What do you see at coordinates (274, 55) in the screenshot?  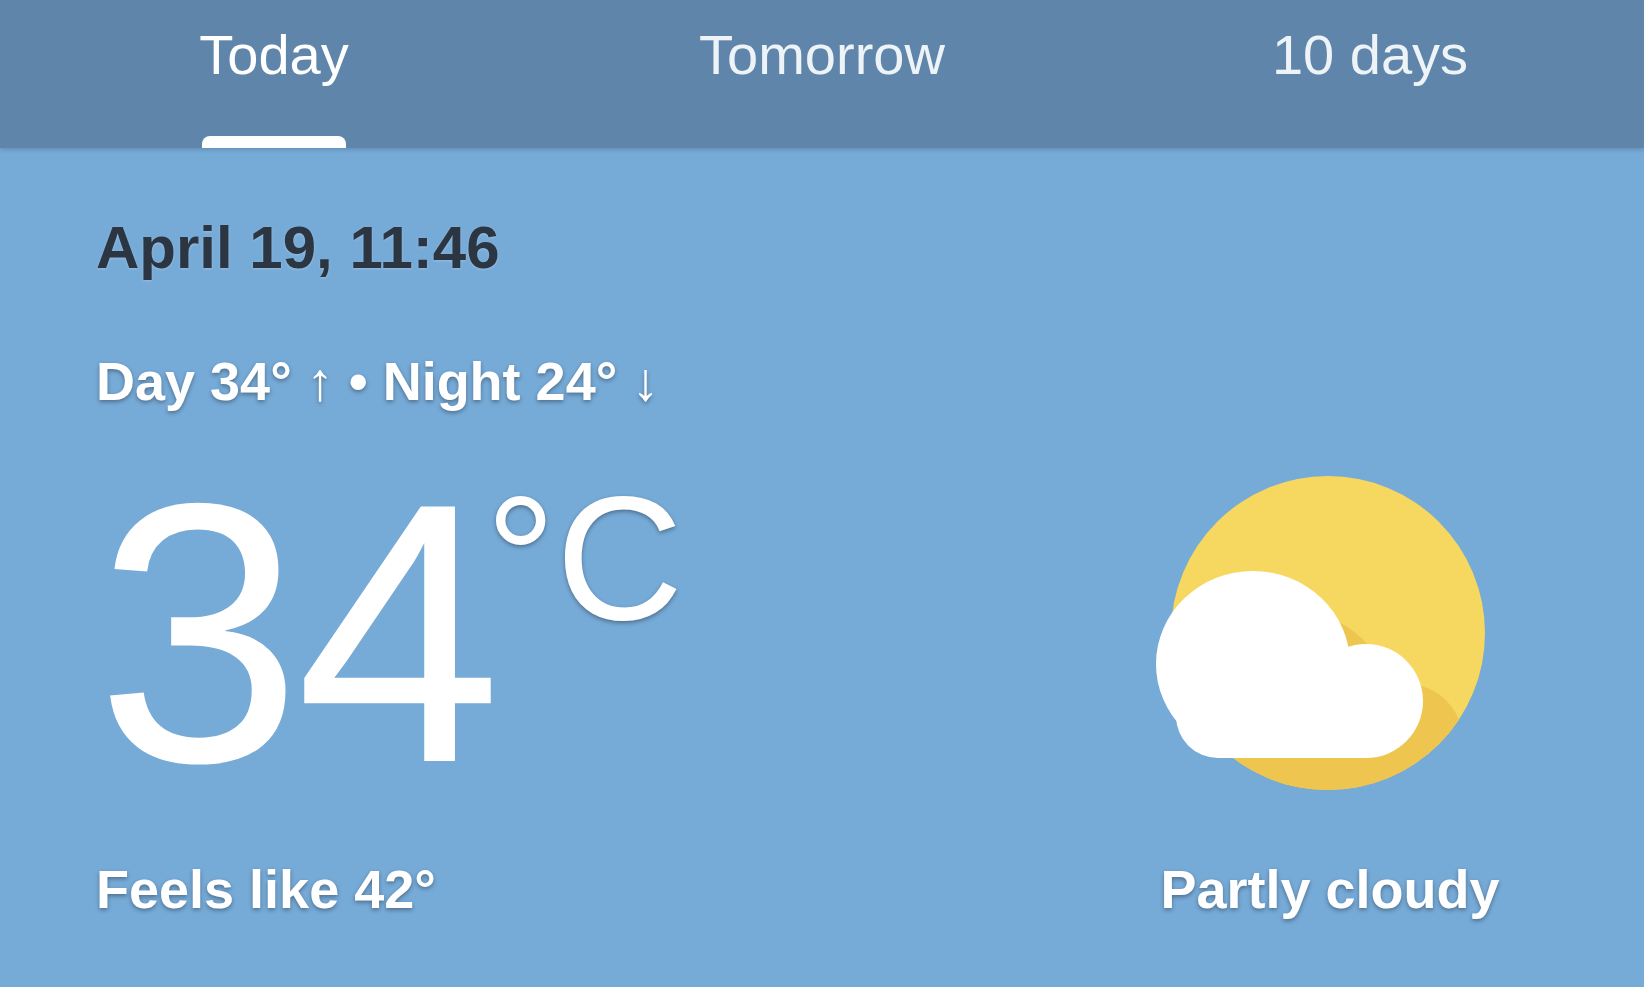 I see `tab: Today` at bounding box center [274, 55].